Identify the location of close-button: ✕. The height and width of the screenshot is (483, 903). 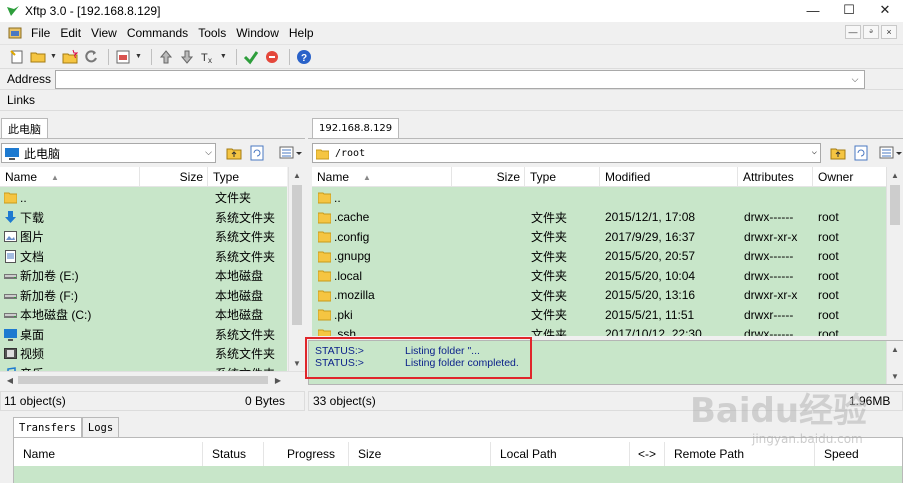
(885, 10).